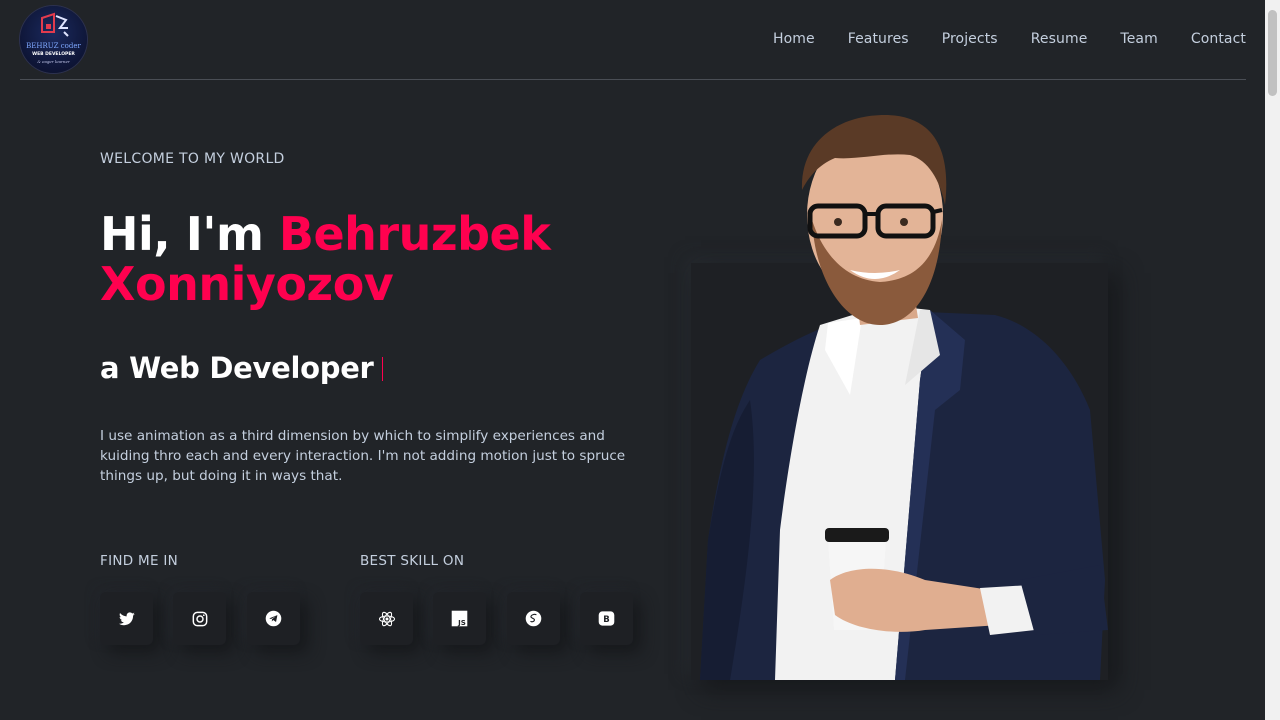 Image resolution: width=1280 pixels, height=720 pixels. What do you see at coordinates (192, 159) in the screenshot?
I see `welcome-subtitle: WELCOME TO MY WORLD` at bounding box center [192, 159].